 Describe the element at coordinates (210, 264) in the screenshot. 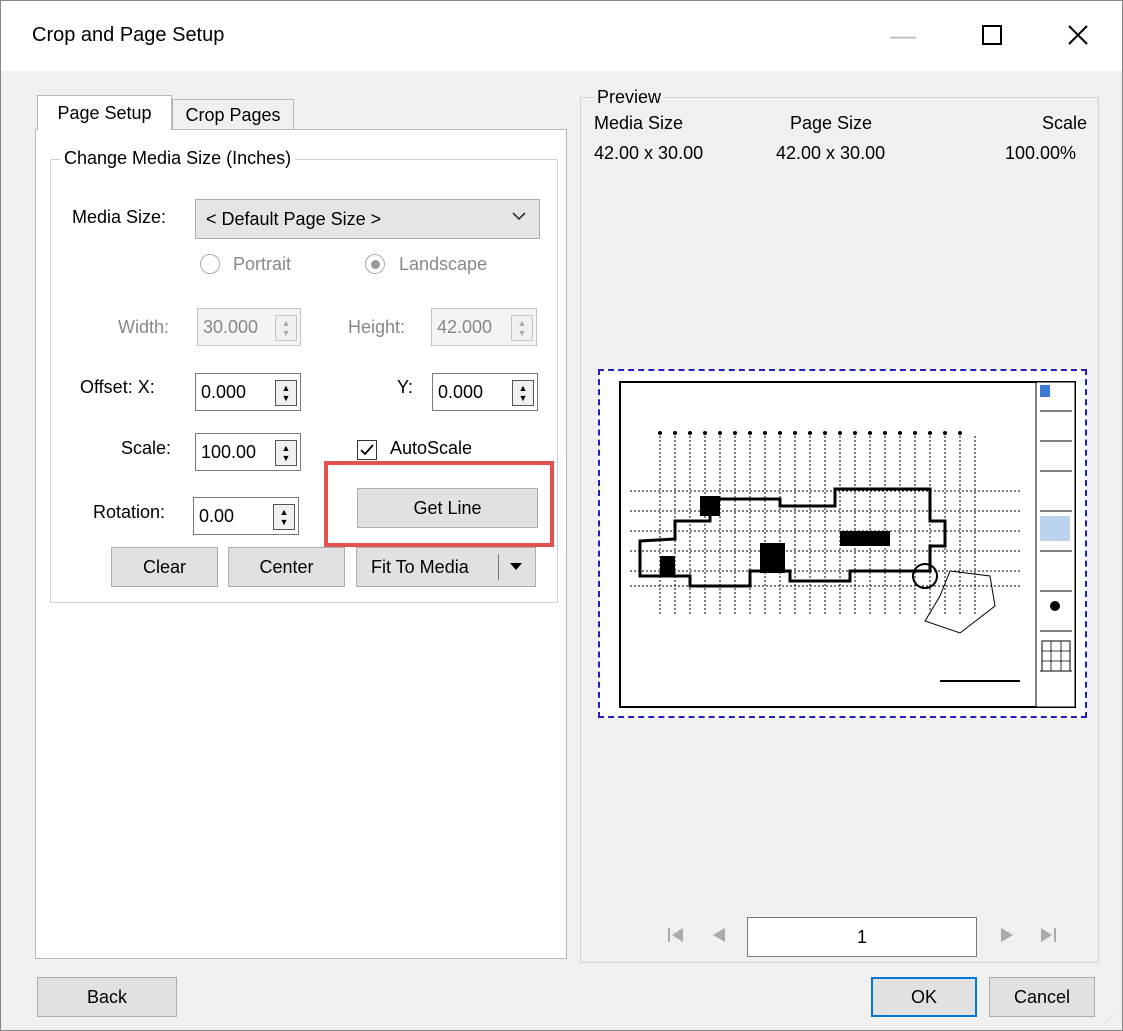

I see `portrait-radio` at that location.